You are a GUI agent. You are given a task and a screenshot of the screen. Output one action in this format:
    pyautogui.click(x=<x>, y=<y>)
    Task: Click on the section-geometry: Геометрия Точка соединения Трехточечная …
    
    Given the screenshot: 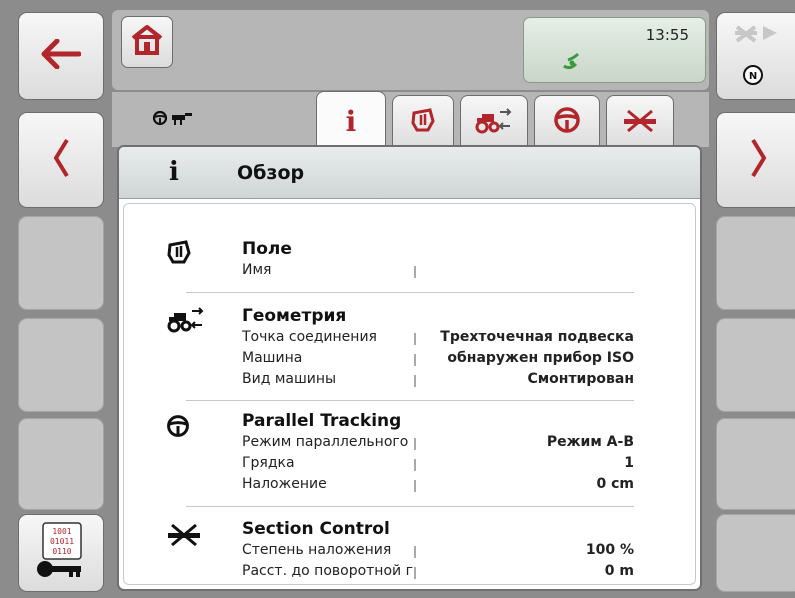 What is the action you would take?
    pyautogui.click(x=409, y=347)
    